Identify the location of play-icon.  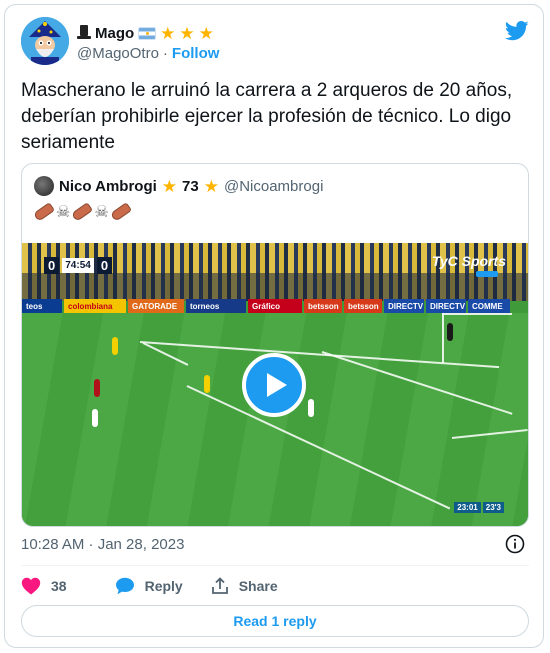
(276, 385).